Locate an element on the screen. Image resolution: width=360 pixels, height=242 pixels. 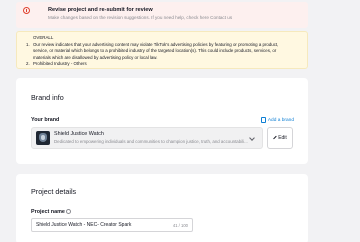
info-icon is located at coordinates (68, 211).